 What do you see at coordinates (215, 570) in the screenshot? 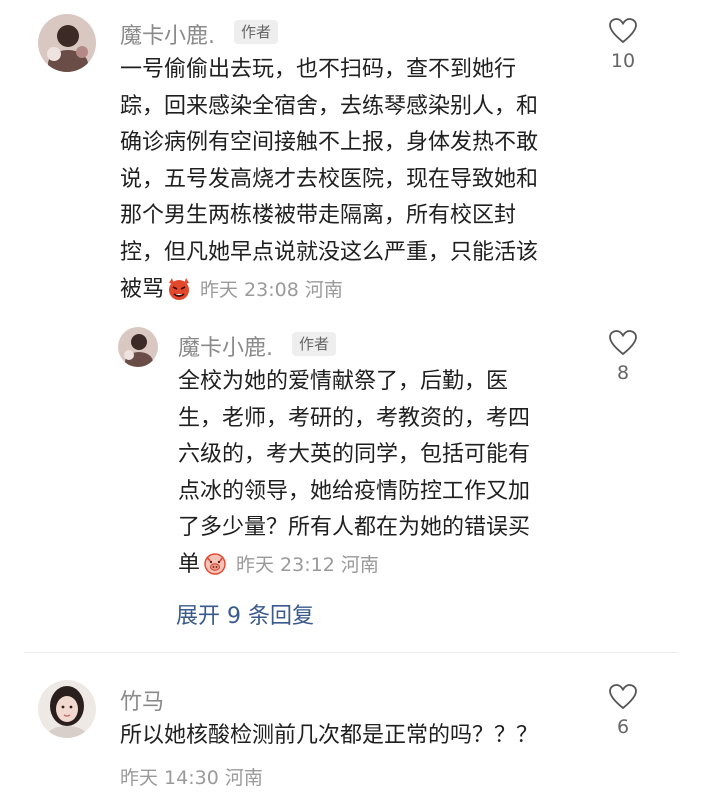
I see `pig-face-emoji-icon` at bounding box center [215, 570].